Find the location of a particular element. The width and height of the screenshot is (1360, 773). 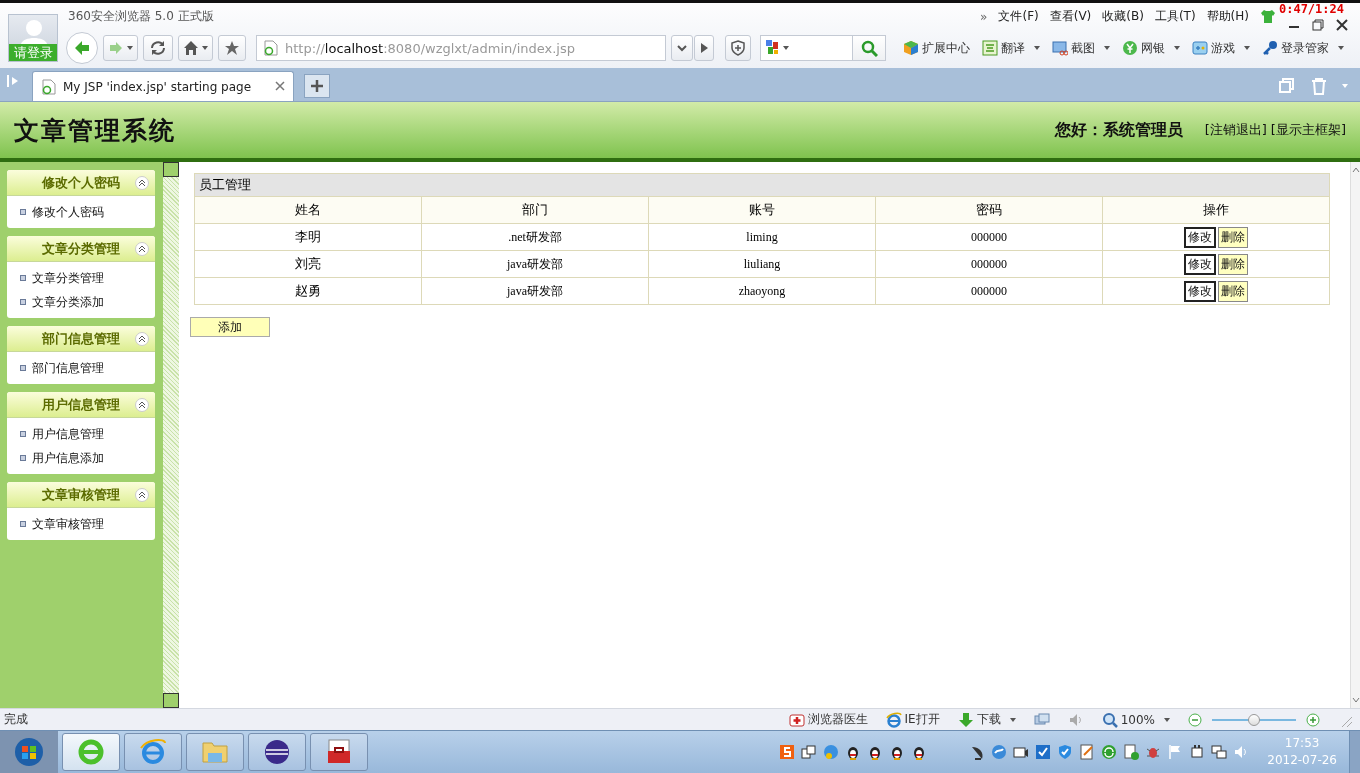

swirl-icon is located at coordinates (999, 752).